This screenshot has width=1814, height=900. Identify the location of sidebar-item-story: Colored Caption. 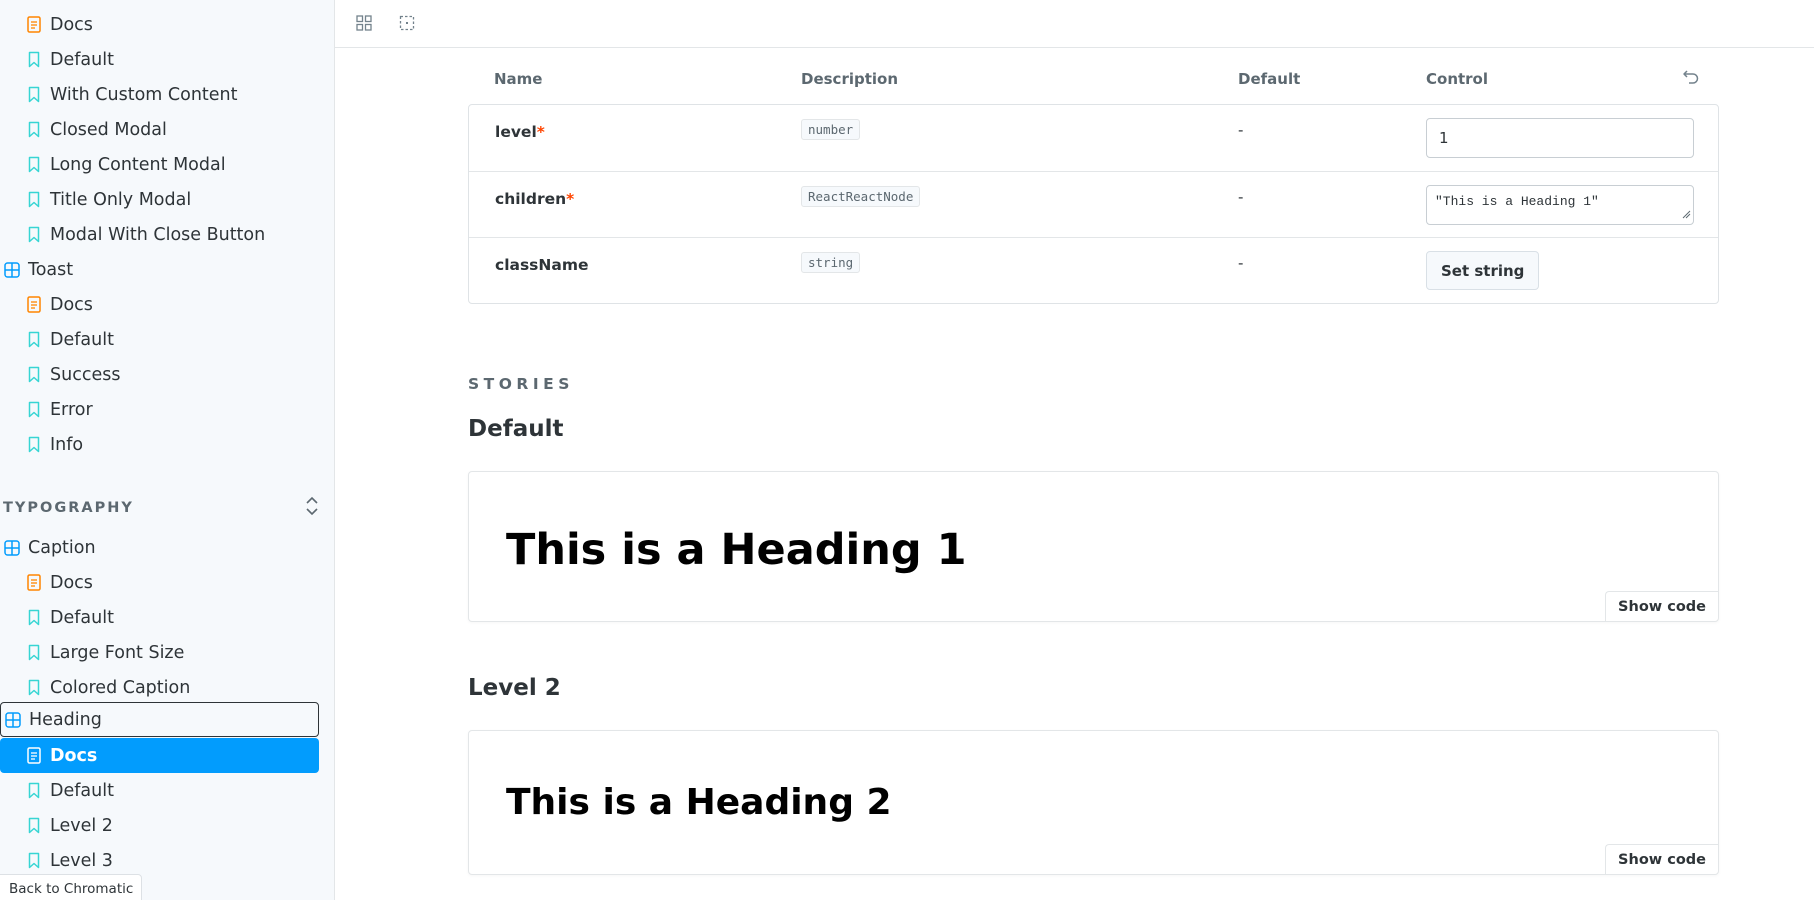
(95, 687).